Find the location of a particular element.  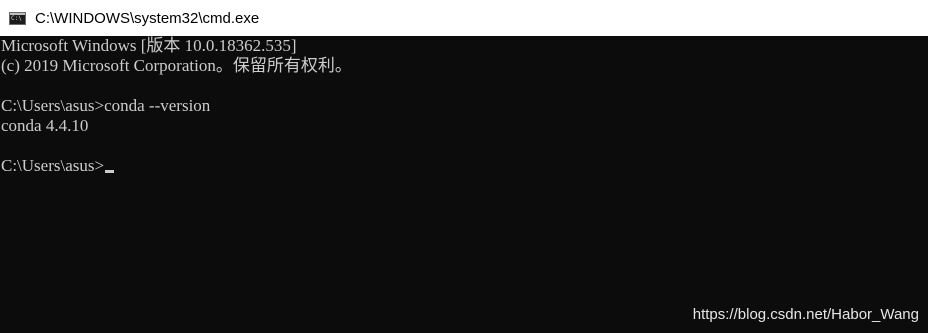

console-line-output: conda 4.4.10 is located at coordinates (45, 125).